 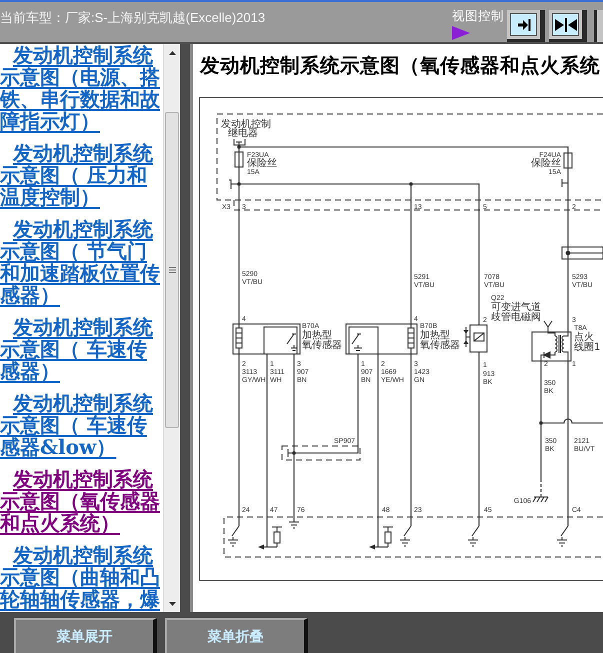 I want to click on chassis-ground-icon, so click(x=540, y=498).